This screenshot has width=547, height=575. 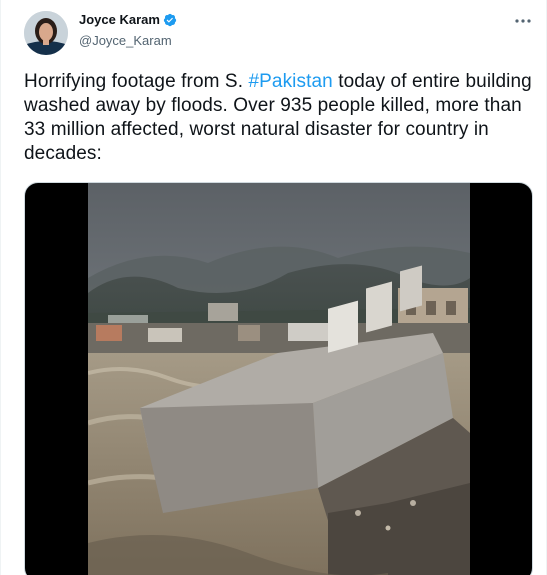 What do you see at coordinates (119, 19) in the screenshot?
I see `author-display-name: Joyce Karam` at bounding box center [119, 19].